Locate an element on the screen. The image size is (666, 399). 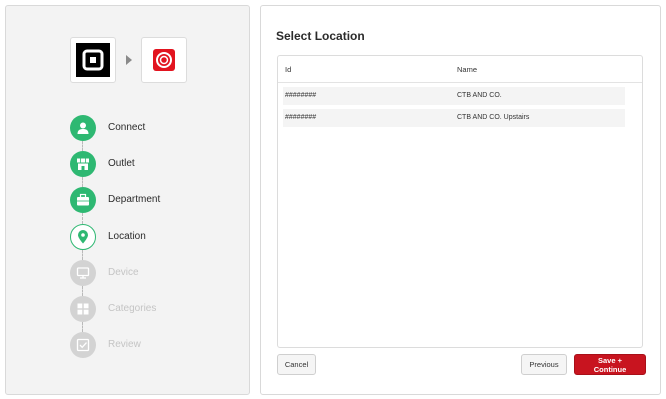
table-header: Id Name is located at coordinates (460, 69).